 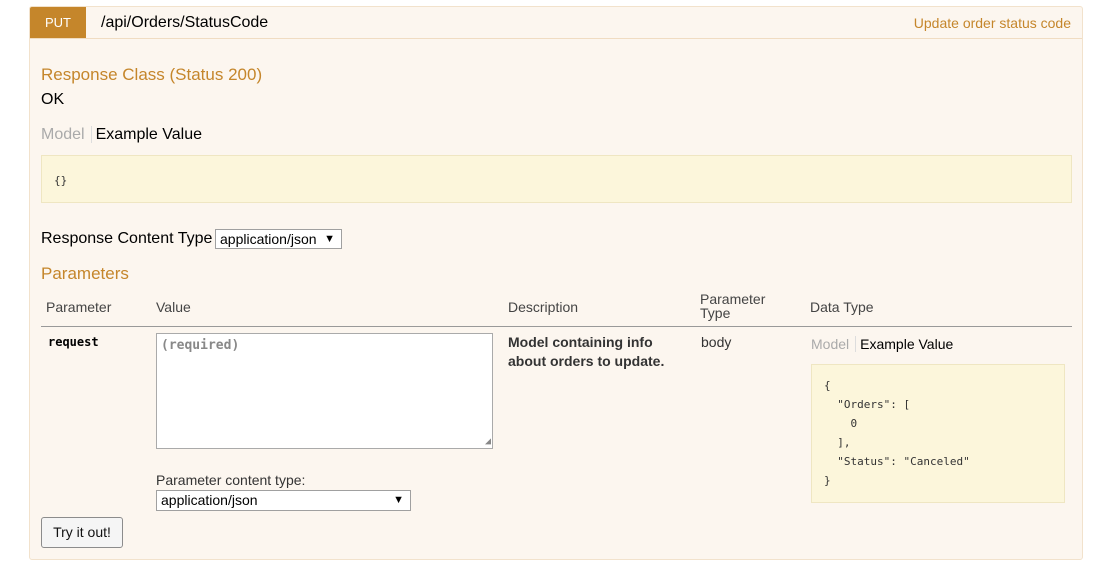 What do you see at coordinates (53, 99) in the screenshot?
I see `response-description: OK` at bounding box center [53, 99].